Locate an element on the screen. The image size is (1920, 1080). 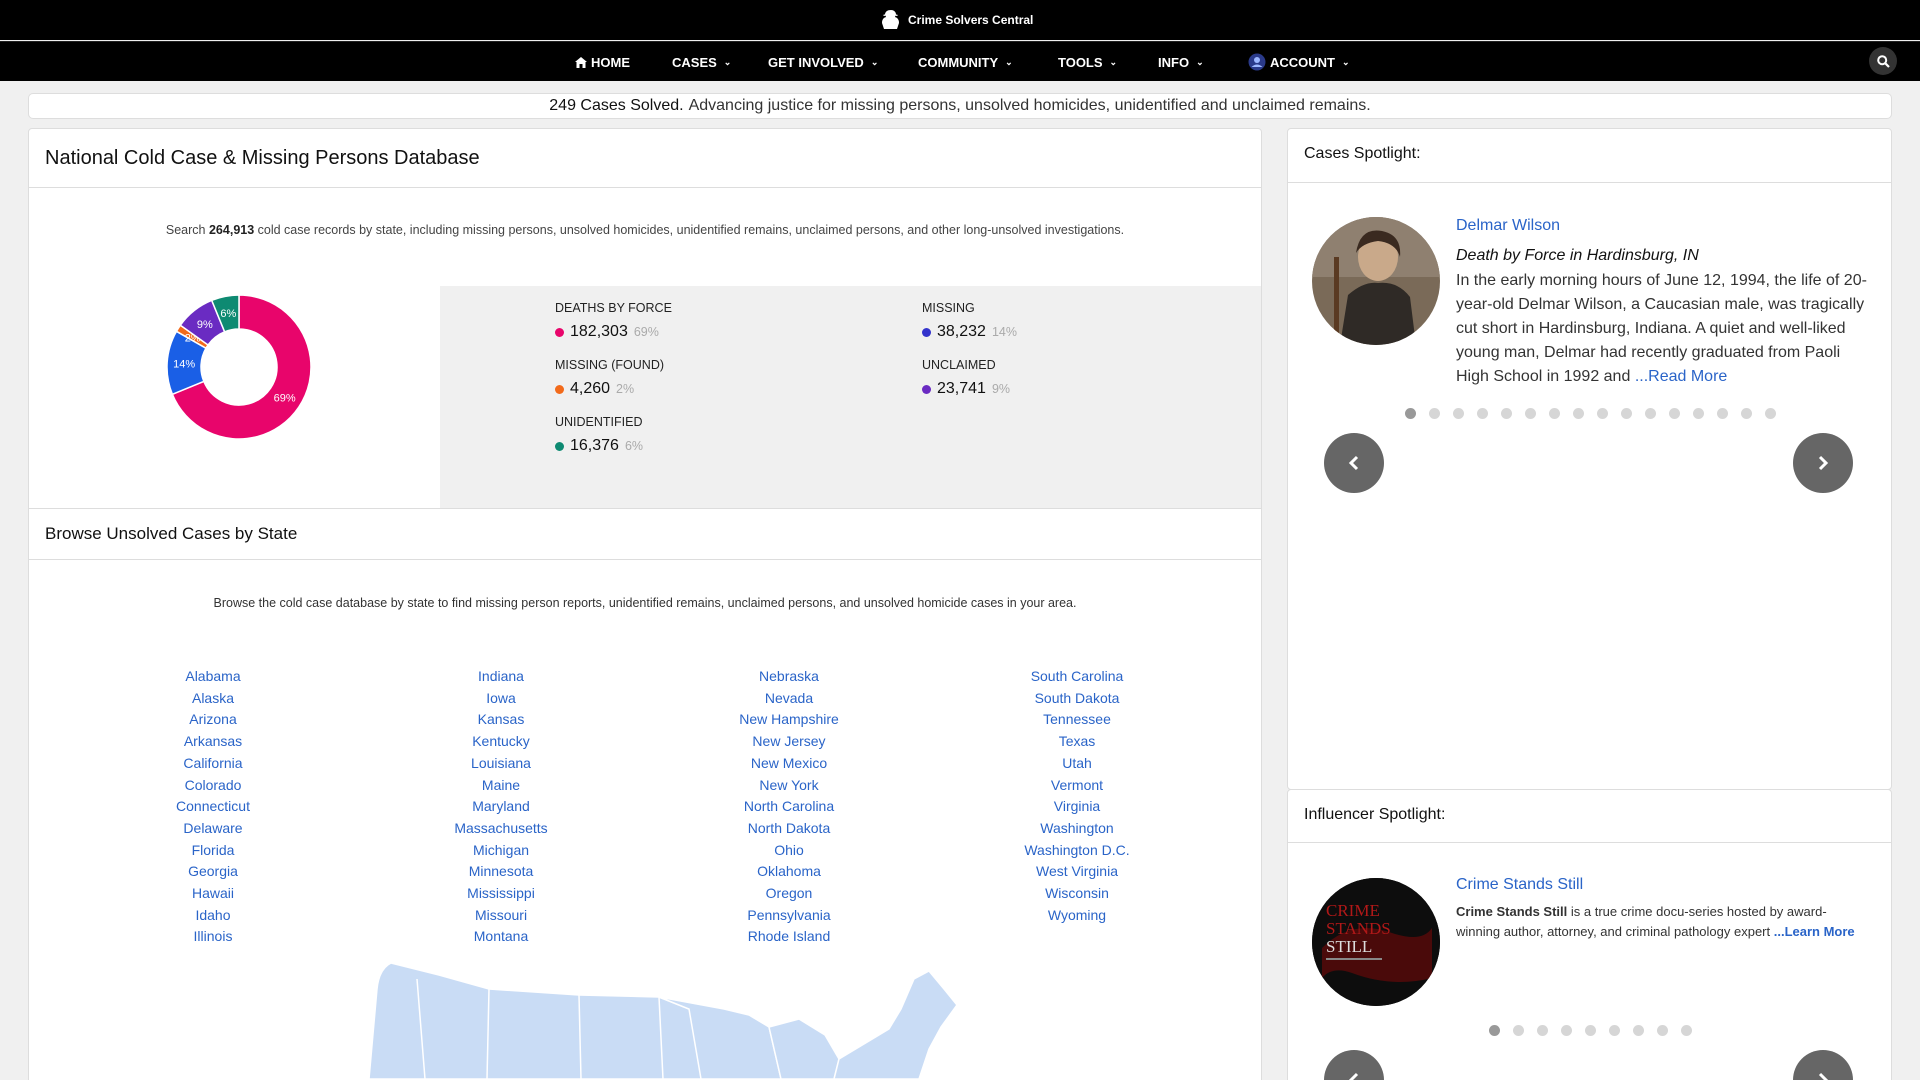
nav-home: HOME is located at coordinates (602, 62).